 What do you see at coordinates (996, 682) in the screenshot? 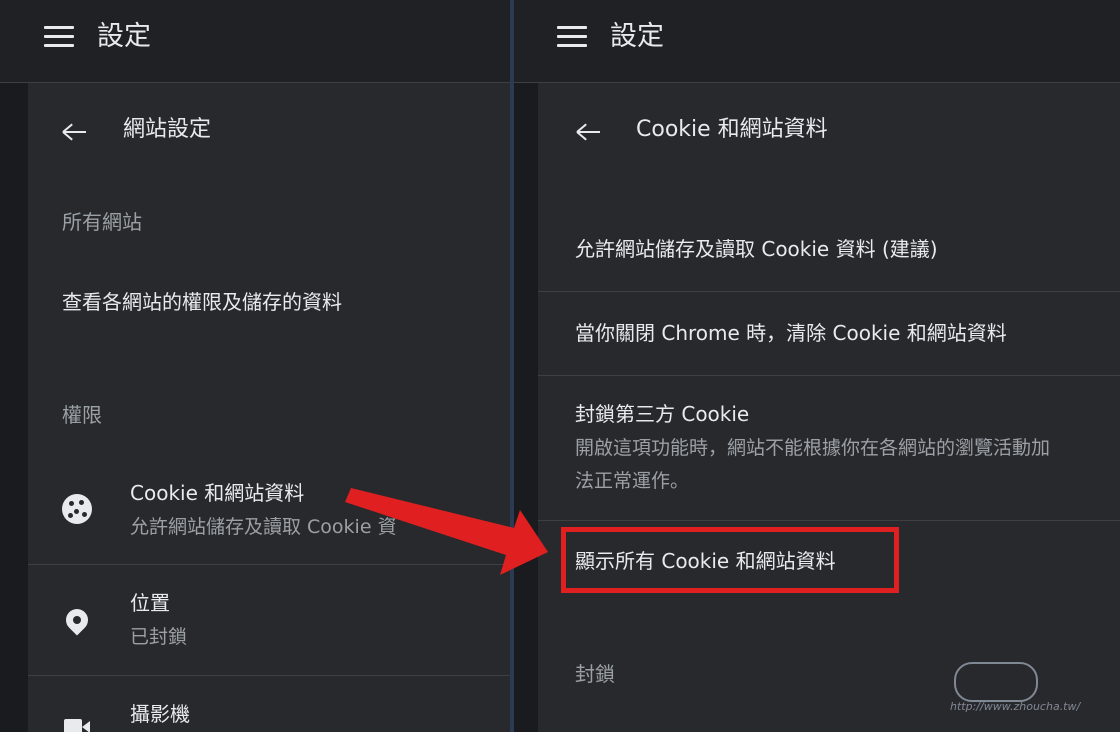
I see `watermark-logo-icon` at bounding box center [996, 682].